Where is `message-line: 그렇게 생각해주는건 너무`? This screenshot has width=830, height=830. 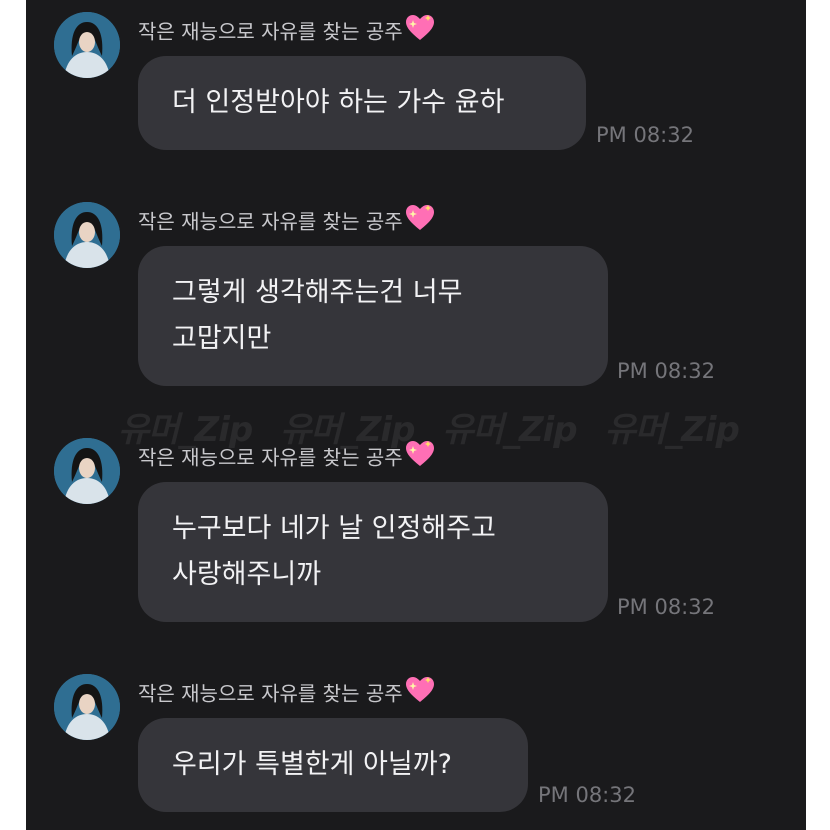 message-line: 그렇게 생각해주는건 너무 is located at coordinates (317, 292).